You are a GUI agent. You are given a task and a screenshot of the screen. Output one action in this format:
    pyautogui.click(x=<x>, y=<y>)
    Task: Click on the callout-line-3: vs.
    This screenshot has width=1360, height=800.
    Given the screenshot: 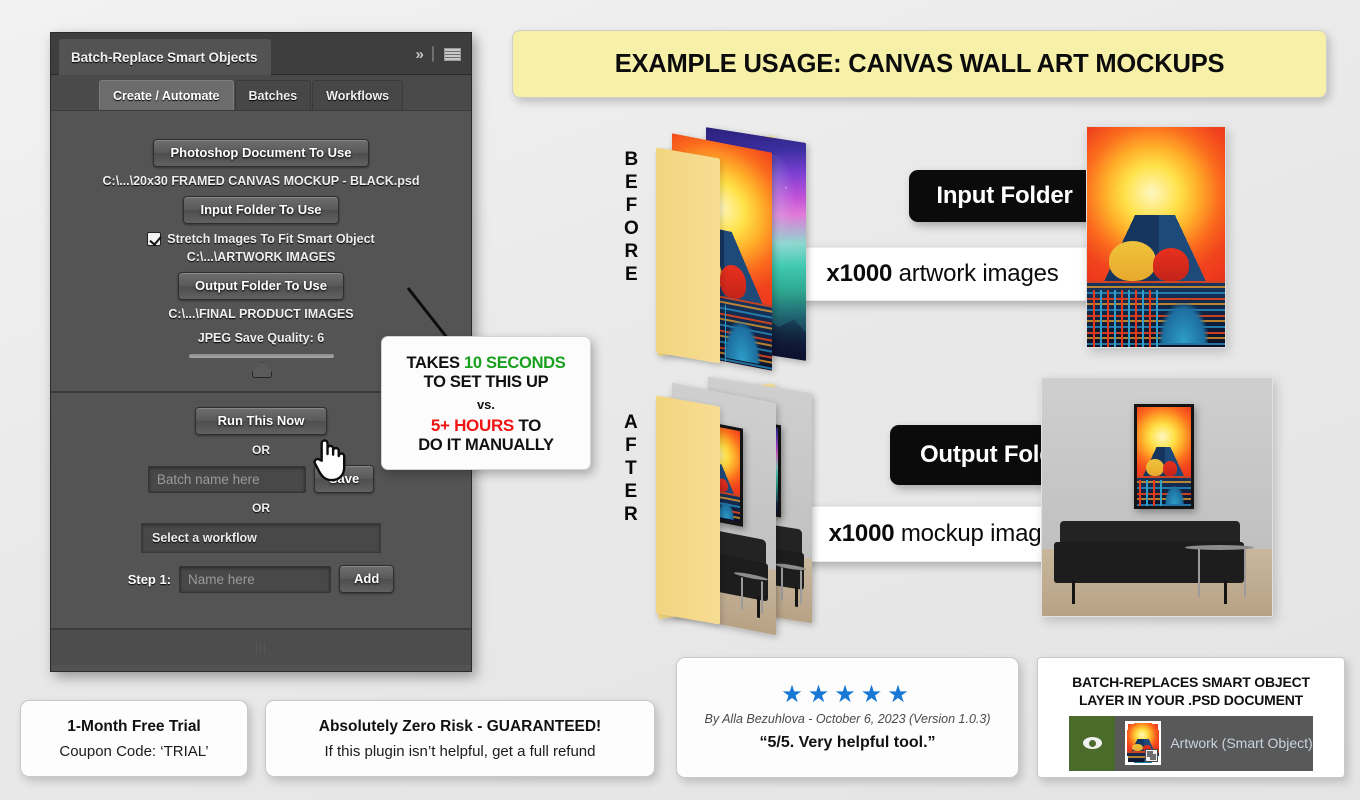 What is the action you would take?
    pyautogui.click(x=486, y=404)
    